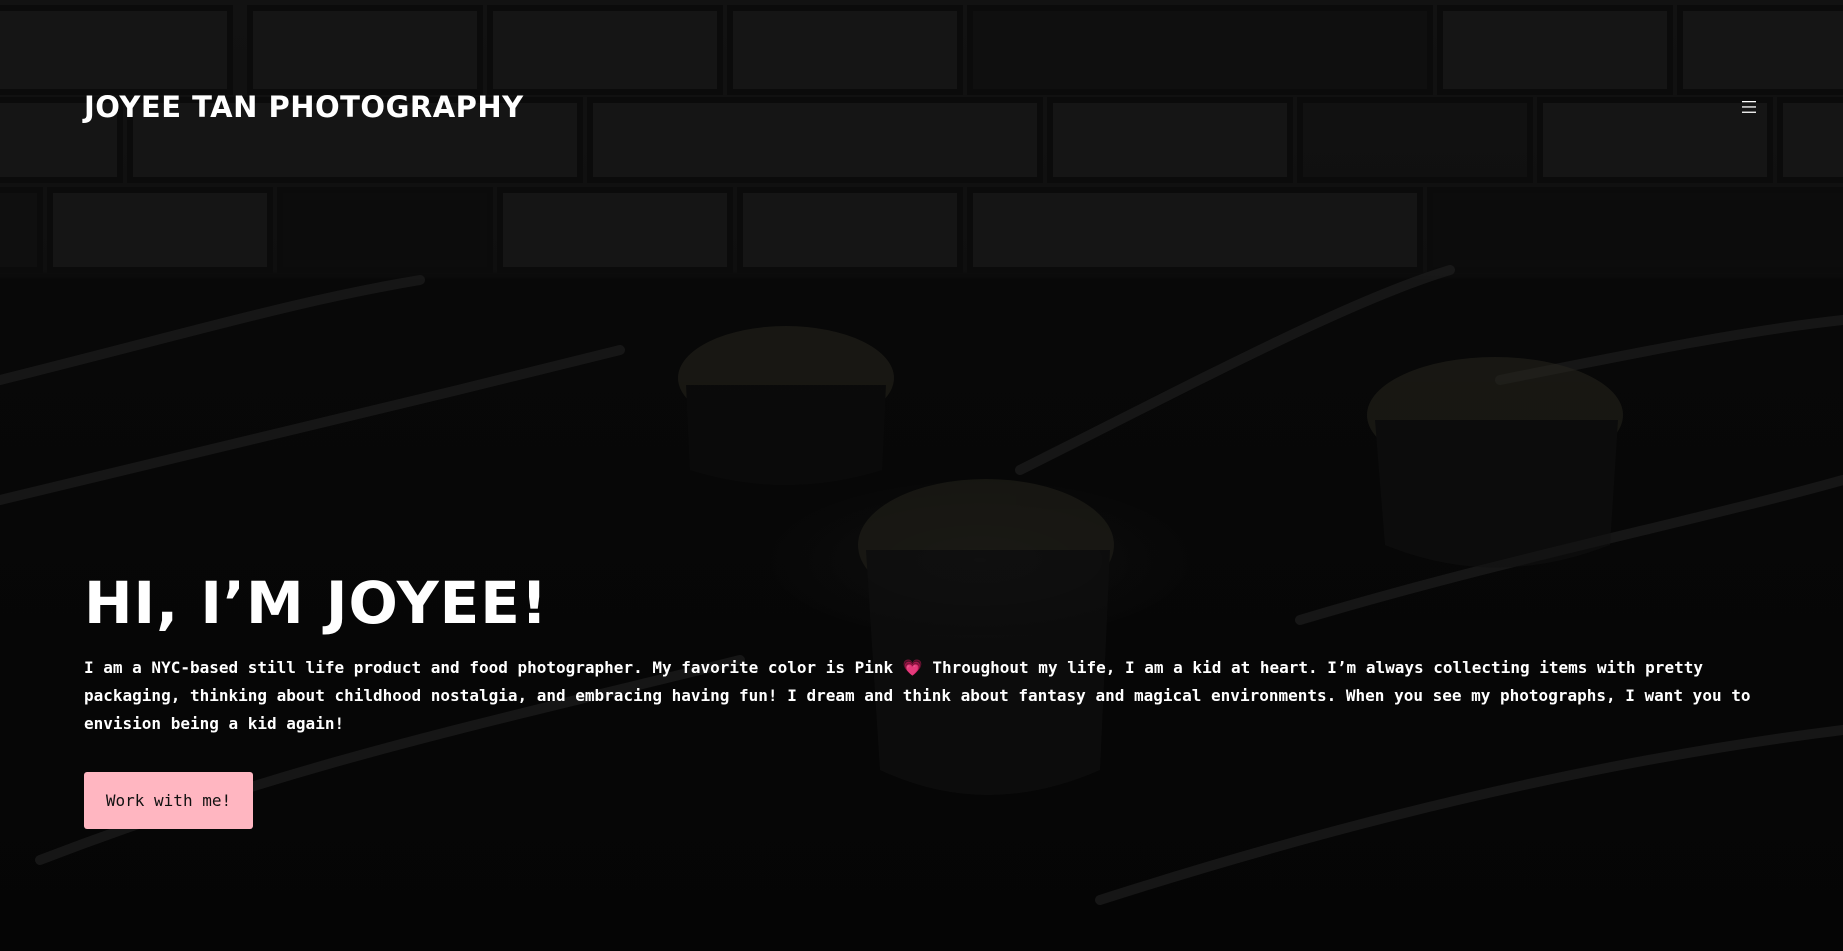  I want to click on hero-title: HI, I’M JOYEE!, so click(316, 603).